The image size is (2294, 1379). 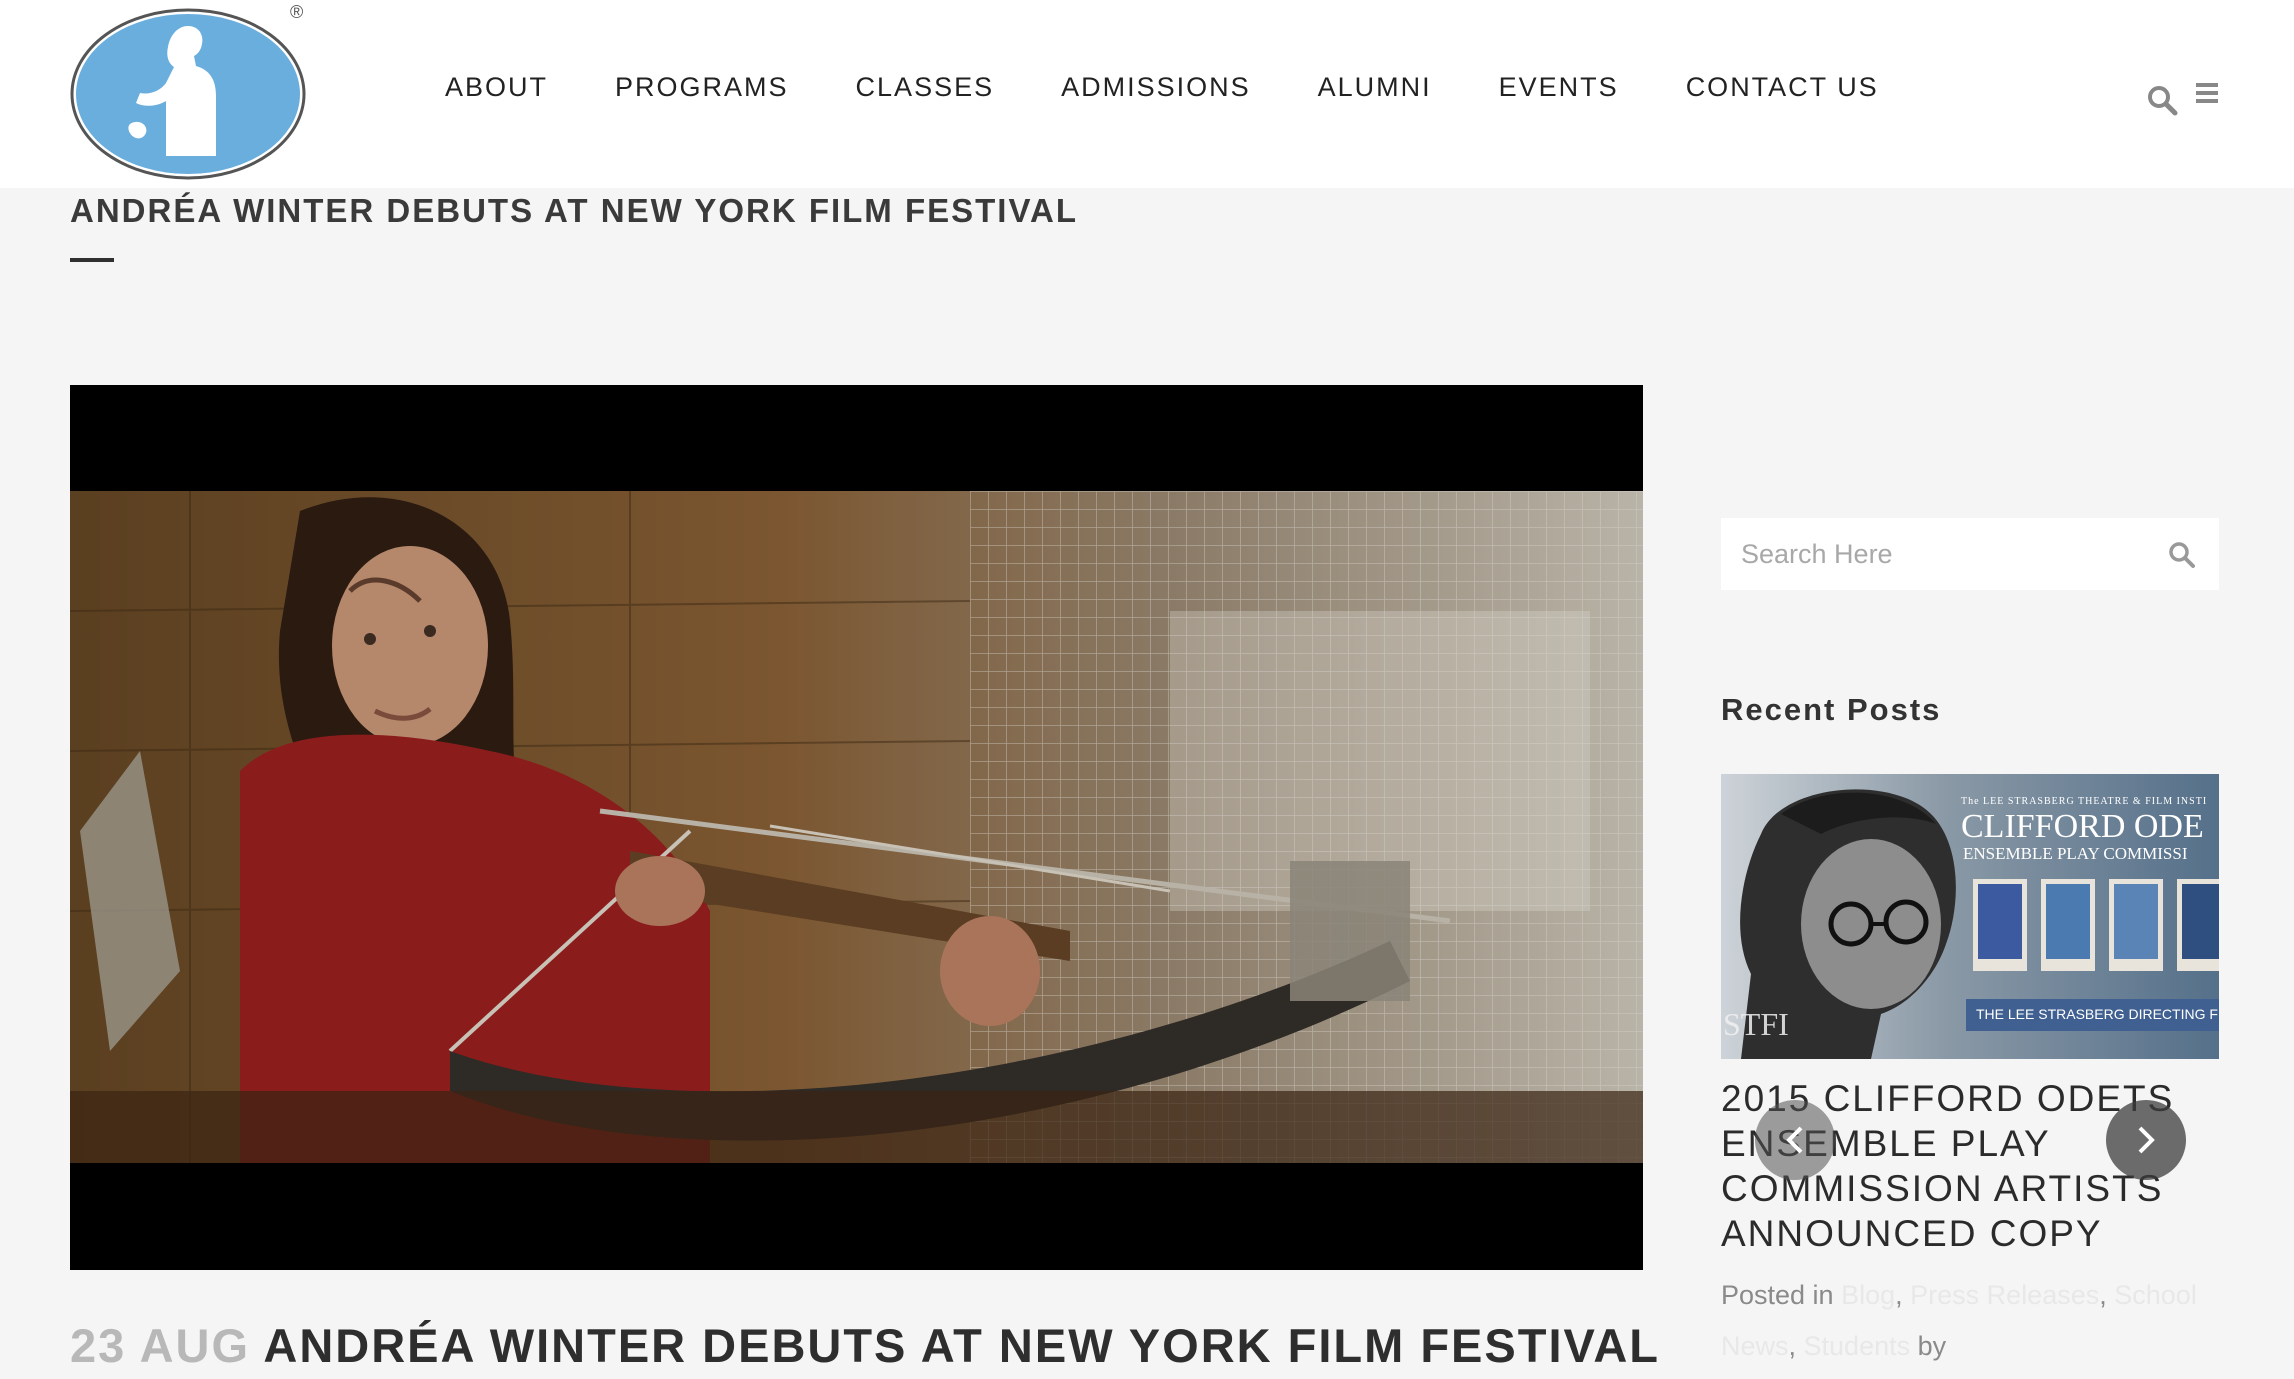 I want to click on meta-suffix: by, so click(x=1932, y=1346).